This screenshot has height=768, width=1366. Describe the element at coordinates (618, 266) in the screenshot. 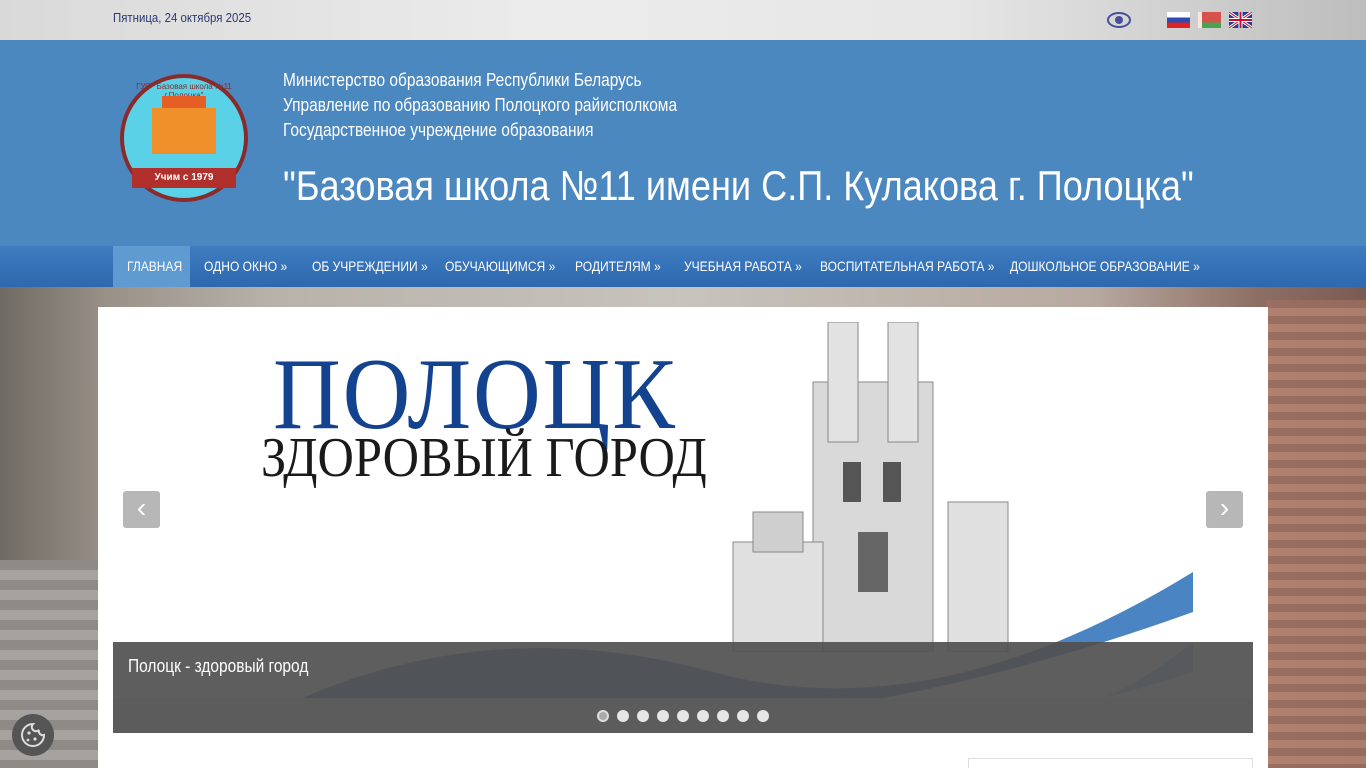

I see `nav-item-parents: РОДИТЕЛЯМ »` at that location.